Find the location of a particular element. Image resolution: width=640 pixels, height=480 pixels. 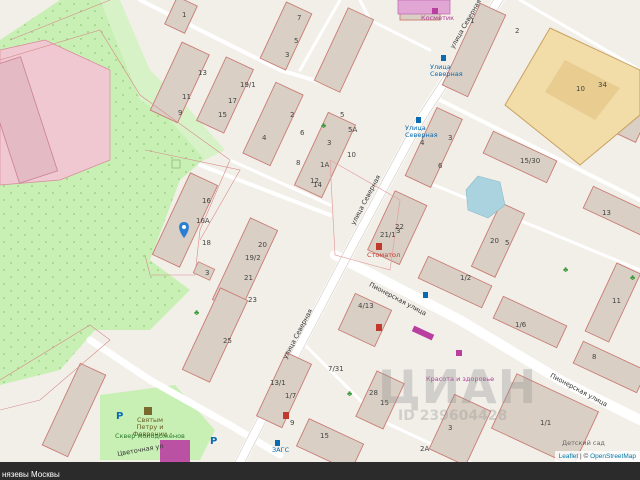

poi-zags: ЗАГС is located at coordinates (280, 450).